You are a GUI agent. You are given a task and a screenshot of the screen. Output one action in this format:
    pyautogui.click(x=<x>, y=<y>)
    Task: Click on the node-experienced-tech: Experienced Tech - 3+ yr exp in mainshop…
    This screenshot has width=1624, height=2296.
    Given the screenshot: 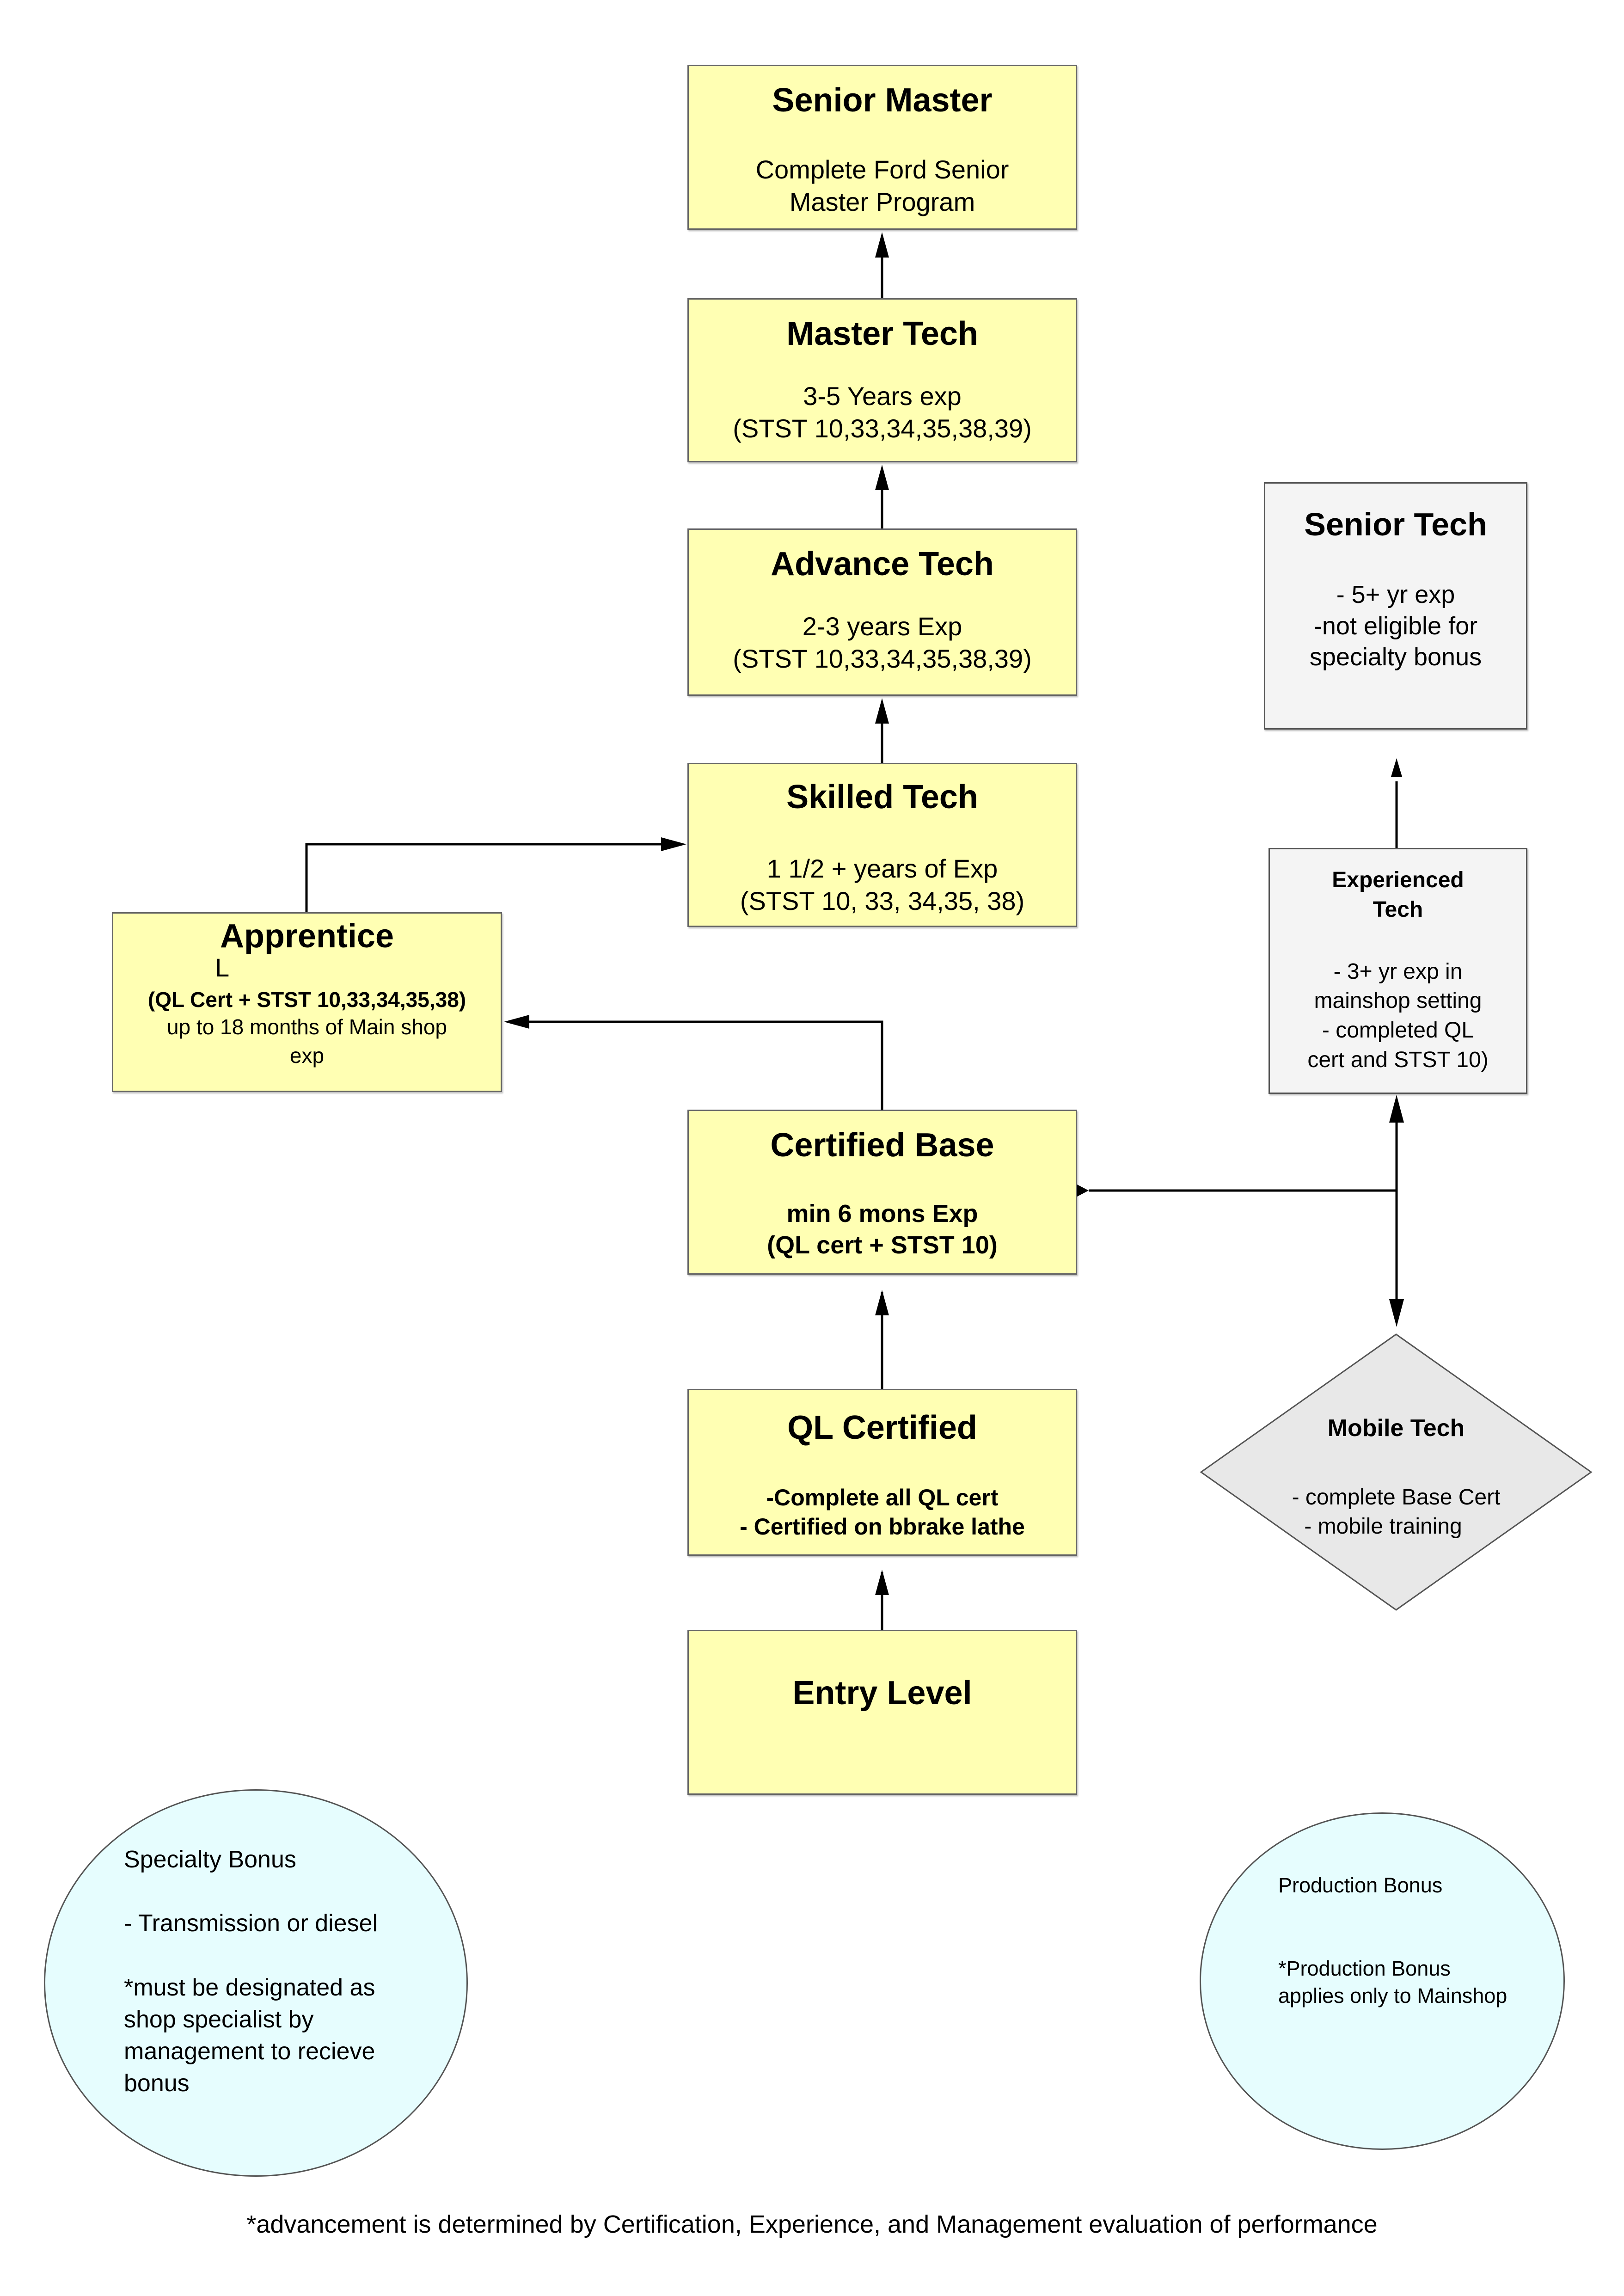 What is the action you would take?
    pyautogui.click(x=1398, y=971)
    